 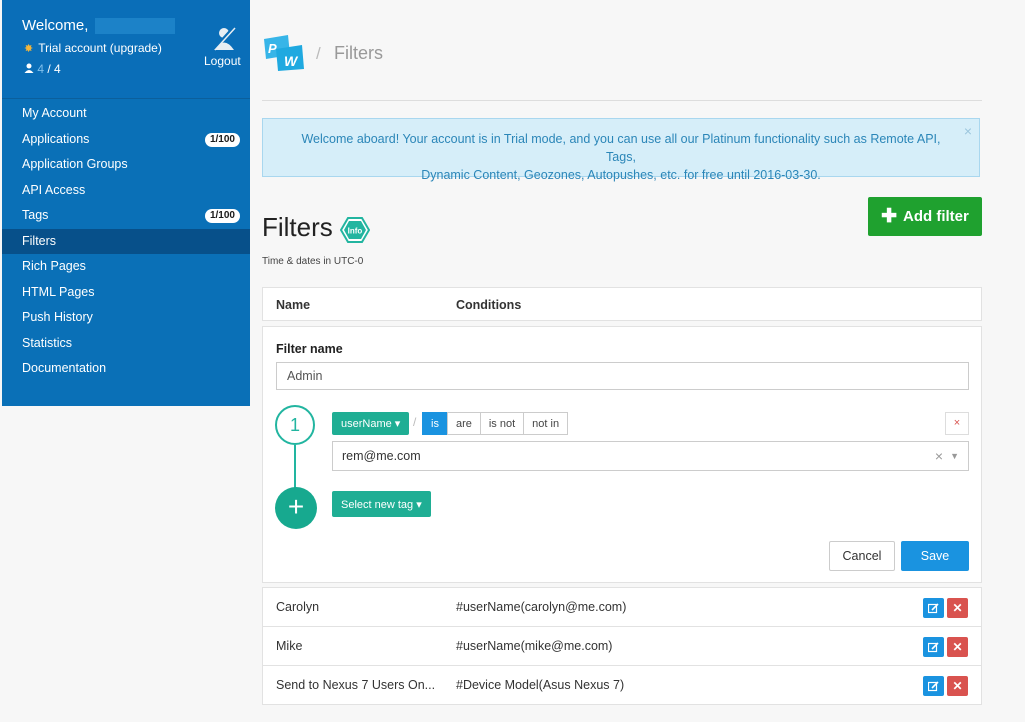 What do you see at coordinates (489, 305) in the screenshot?
I see `column-header-conditions: Conditions` at bounding box center [489, 305].